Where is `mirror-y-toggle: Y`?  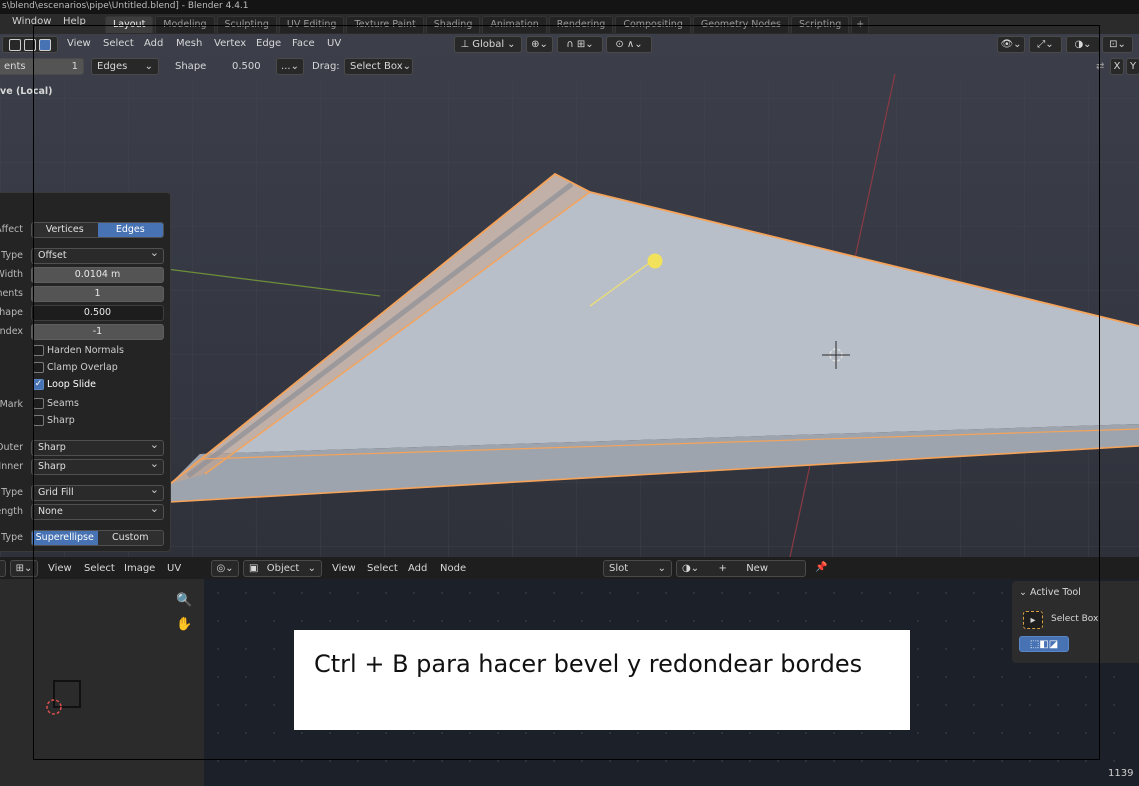
mirror-y-toggle: Y is located at coordinates (1132, 66).